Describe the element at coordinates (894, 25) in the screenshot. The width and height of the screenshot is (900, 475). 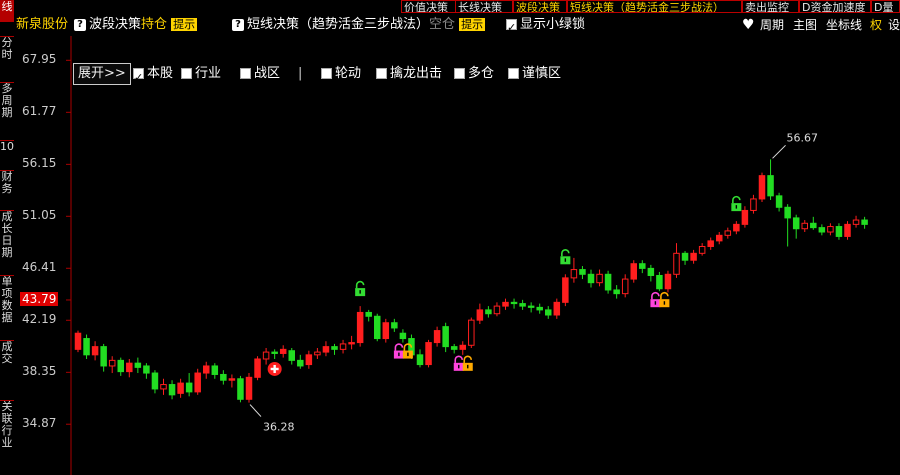
I see `settings-button: 设` at that location.